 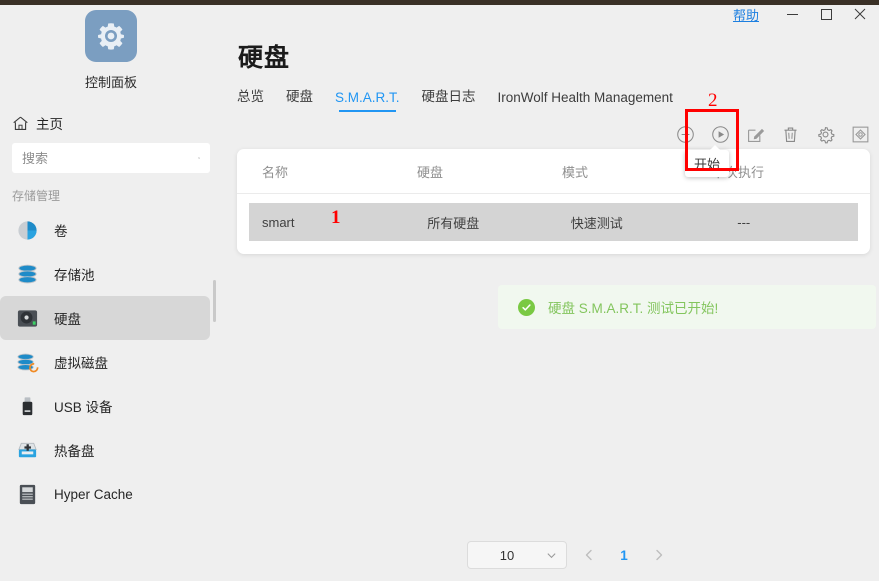 I want to click on home-label: 主页, so click(x=49, y=124).